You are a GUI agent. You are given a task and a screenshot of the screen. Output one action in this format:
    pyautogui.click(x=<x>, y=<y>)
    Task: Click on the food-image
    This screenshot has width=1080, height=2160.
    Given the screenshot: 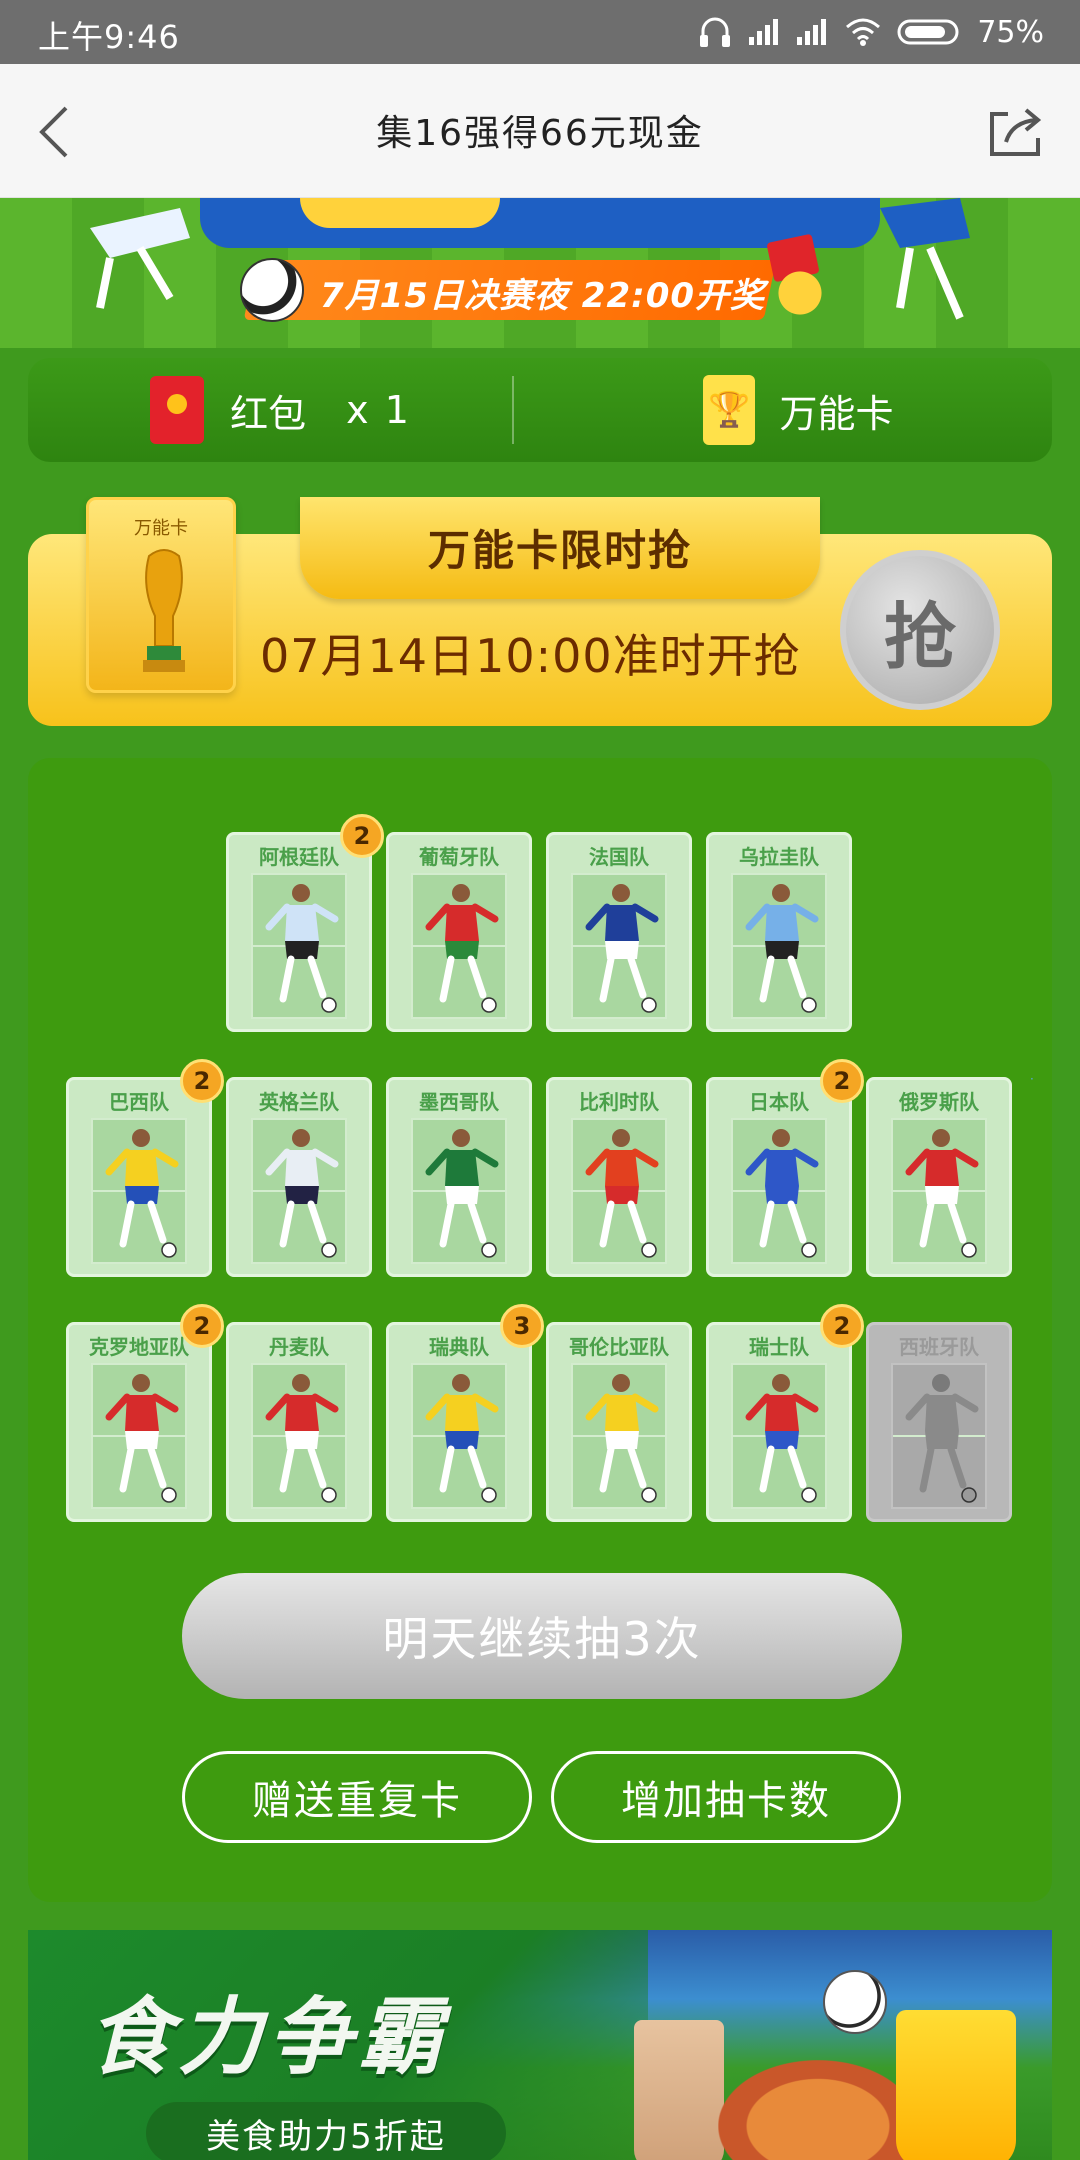 What is the action you would take?
    pyautogui.click(x=818, y=2110)
    